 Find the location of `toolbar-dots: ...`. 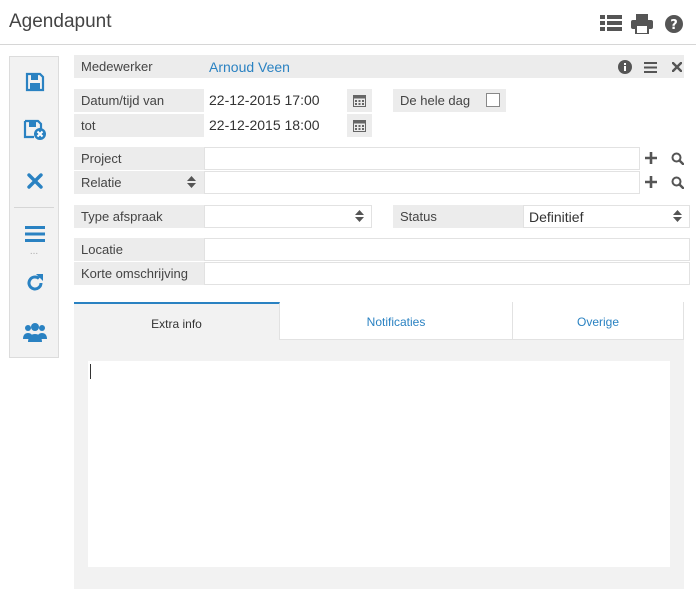

toolbar-dots: ... is located at coordinates (34, 251).